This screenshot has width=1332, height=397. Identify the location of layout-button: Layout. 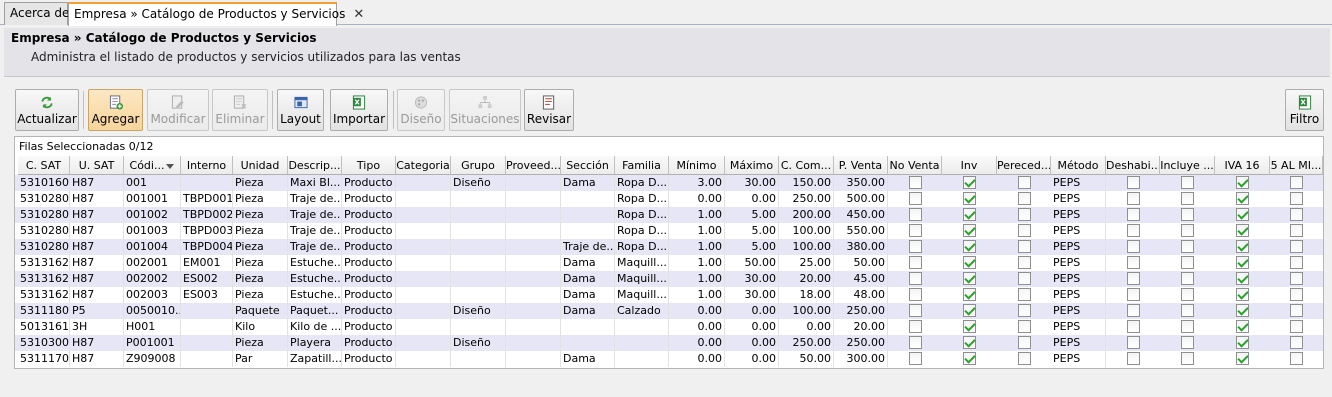
(300, 110).